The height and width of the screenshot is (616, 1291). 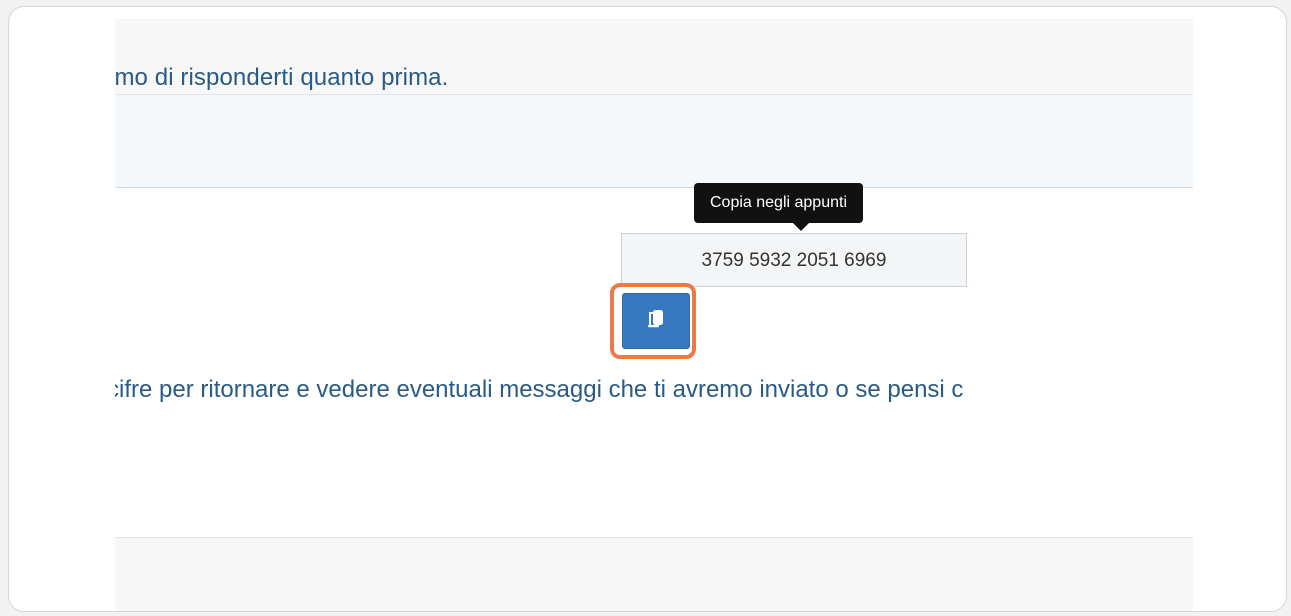 What do you see at coordinates (801, 227) in the screenshot?
I see `tooltip-arrow` at bounding box center [801, 227].